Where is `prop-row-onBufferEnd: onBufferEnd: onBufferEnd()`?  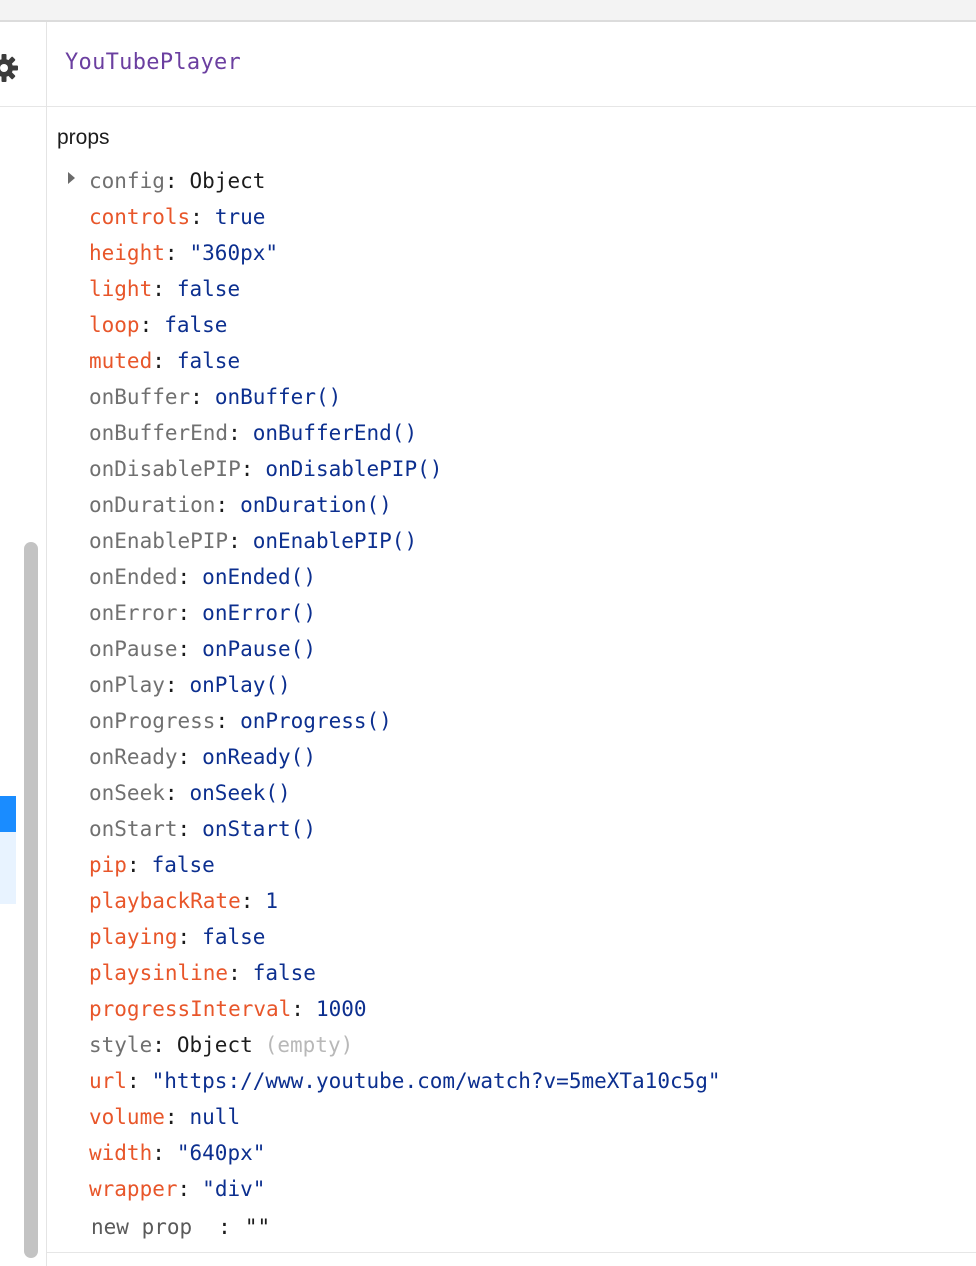
prop-row-onBufferEnd: onBufferEnd: onBufferEnd() is located at coordinates (253, 433).